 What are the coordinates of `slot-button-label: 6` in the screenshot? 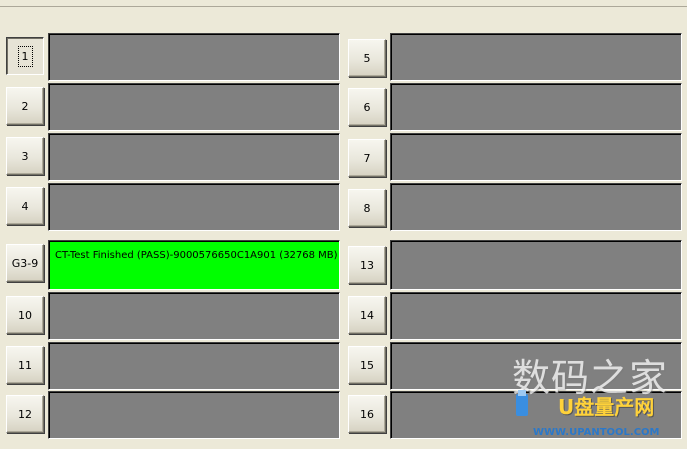 It's located at (367, 107).